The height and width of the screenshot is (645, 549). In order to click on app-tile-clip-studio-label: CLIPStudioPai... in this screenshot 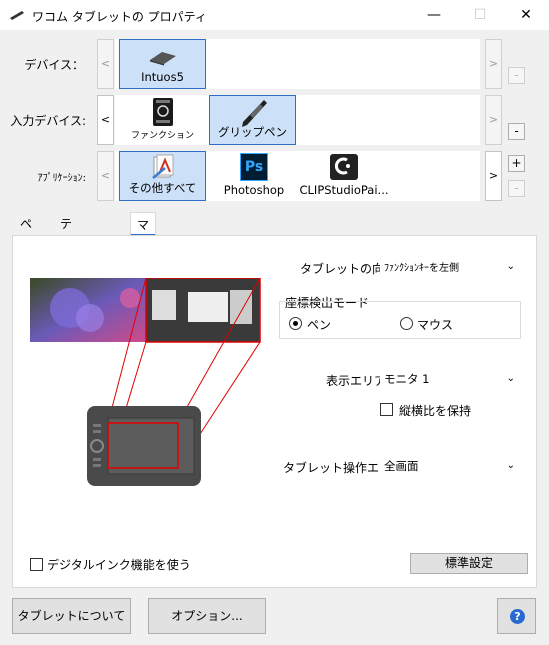, I will do `click(344, 190)`.